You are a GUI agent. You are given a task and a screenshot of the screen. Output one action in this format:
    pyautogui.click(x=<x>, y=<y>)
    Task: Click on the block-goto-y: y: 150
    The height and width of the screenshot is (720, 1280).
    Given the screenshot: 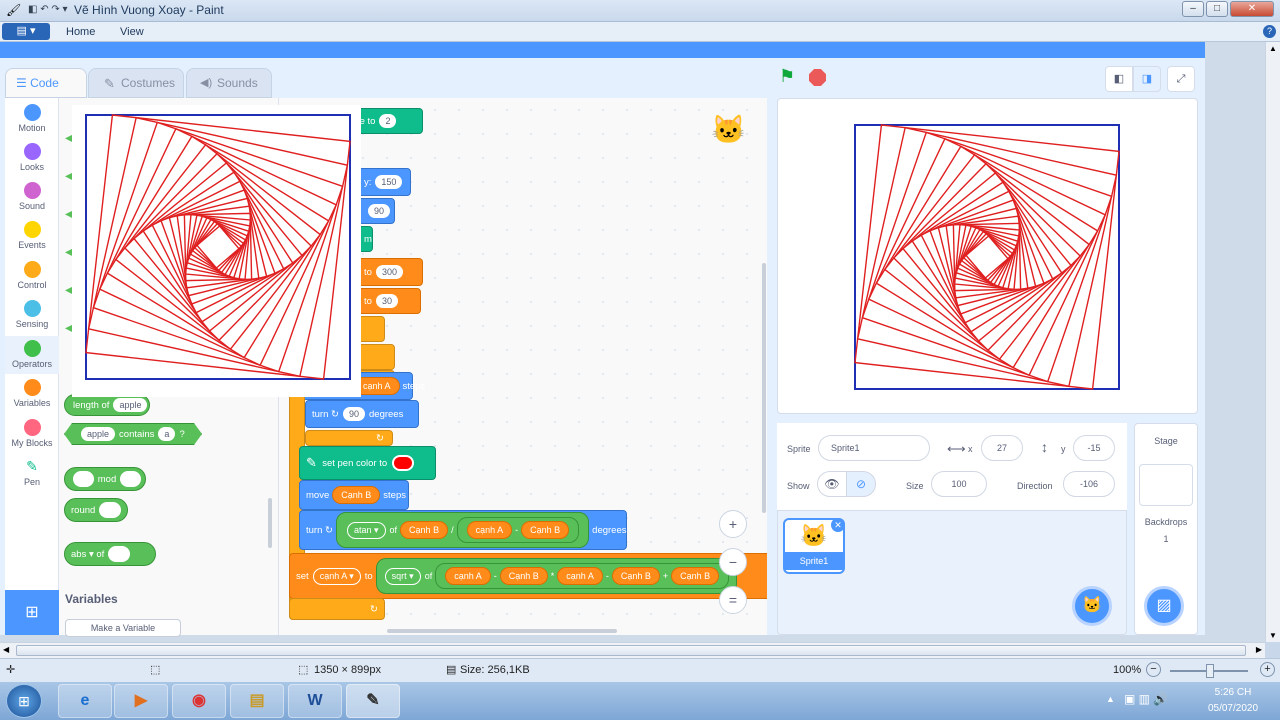 What is the action you would take?
    pyautogui.click(x=384, y=182)
    